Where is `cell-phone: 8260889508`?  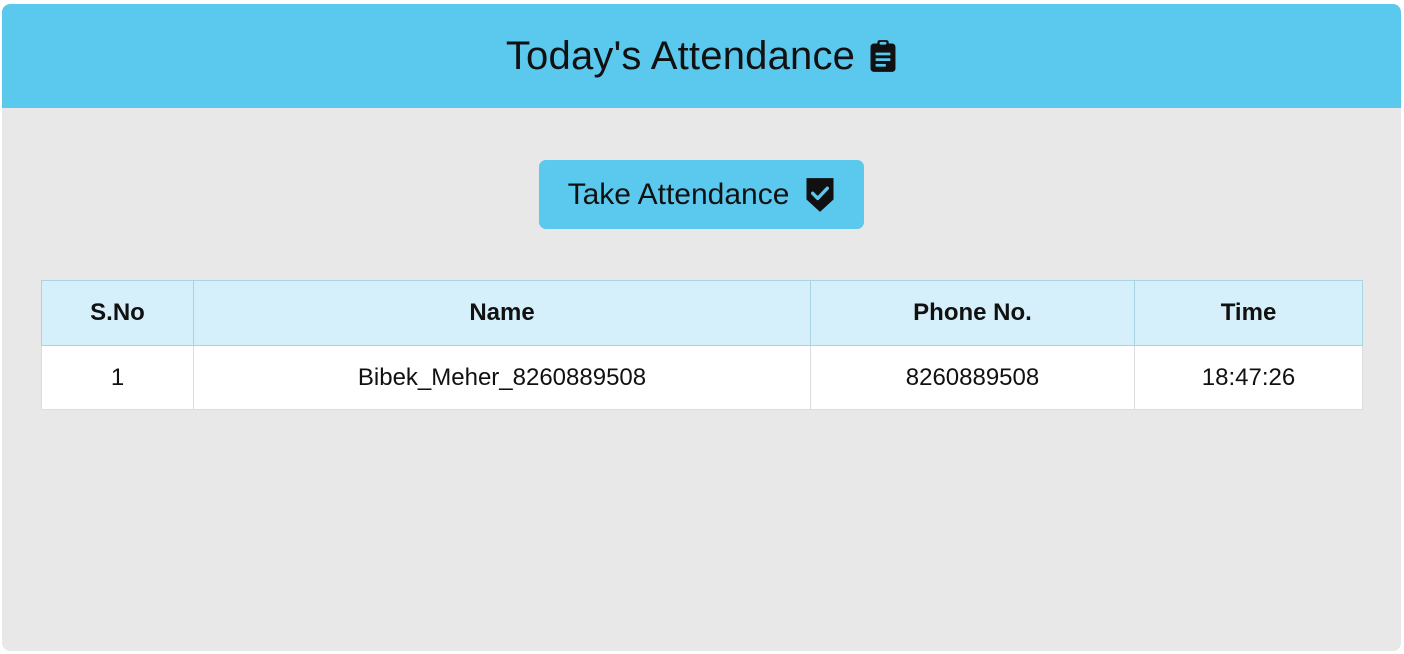
cell-phone: 8260889508 is located at coordinates (972, 377).